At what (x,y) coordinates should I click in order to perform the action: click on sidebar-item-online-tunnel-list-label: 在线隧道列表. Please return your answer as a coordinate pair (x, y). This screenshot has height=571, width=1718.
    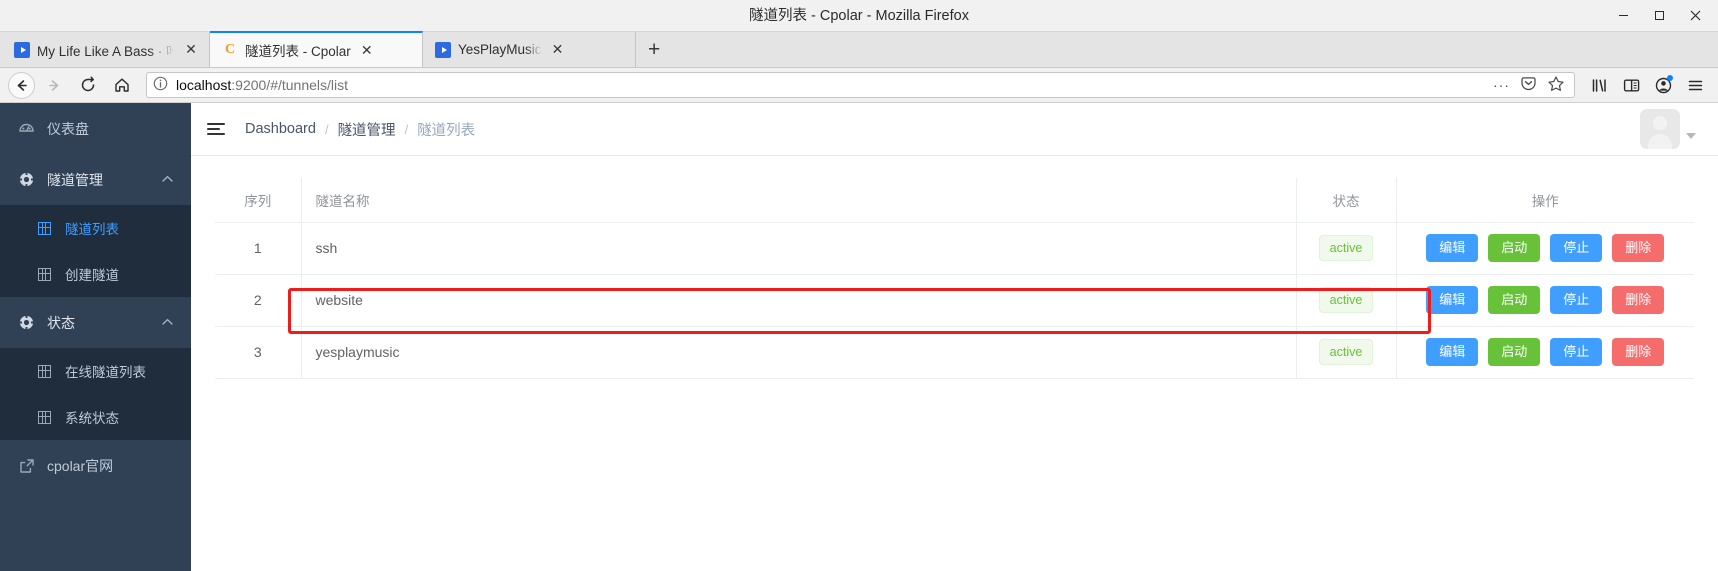
    Looking at the image, I should click on (105, 372).